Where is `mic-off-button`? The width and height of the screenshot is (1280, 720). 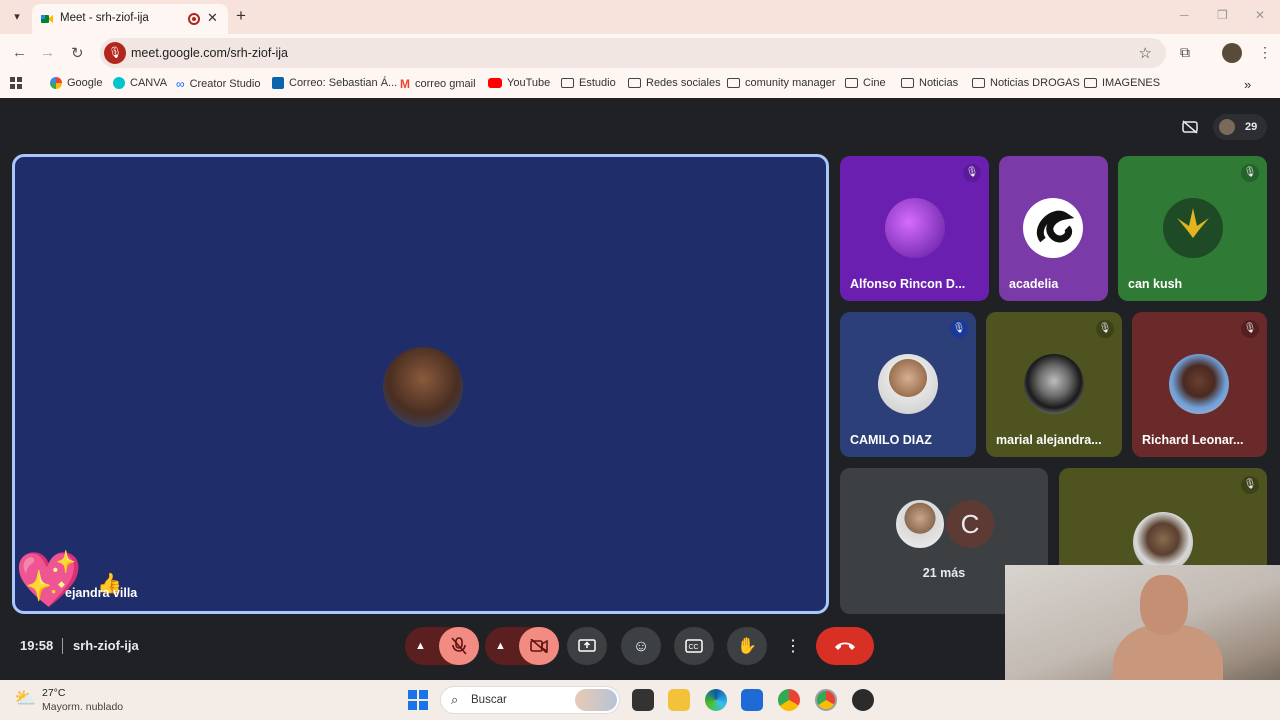 mic-off-button is located at coordinates (459, 646).